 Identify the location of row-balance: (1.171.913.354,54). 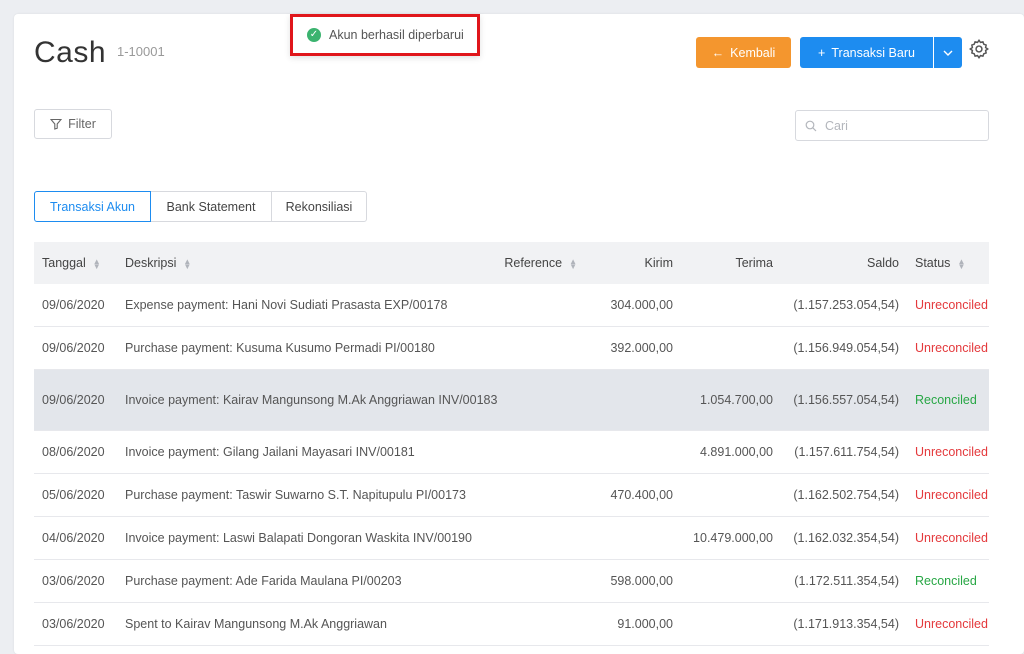
(846, 624).